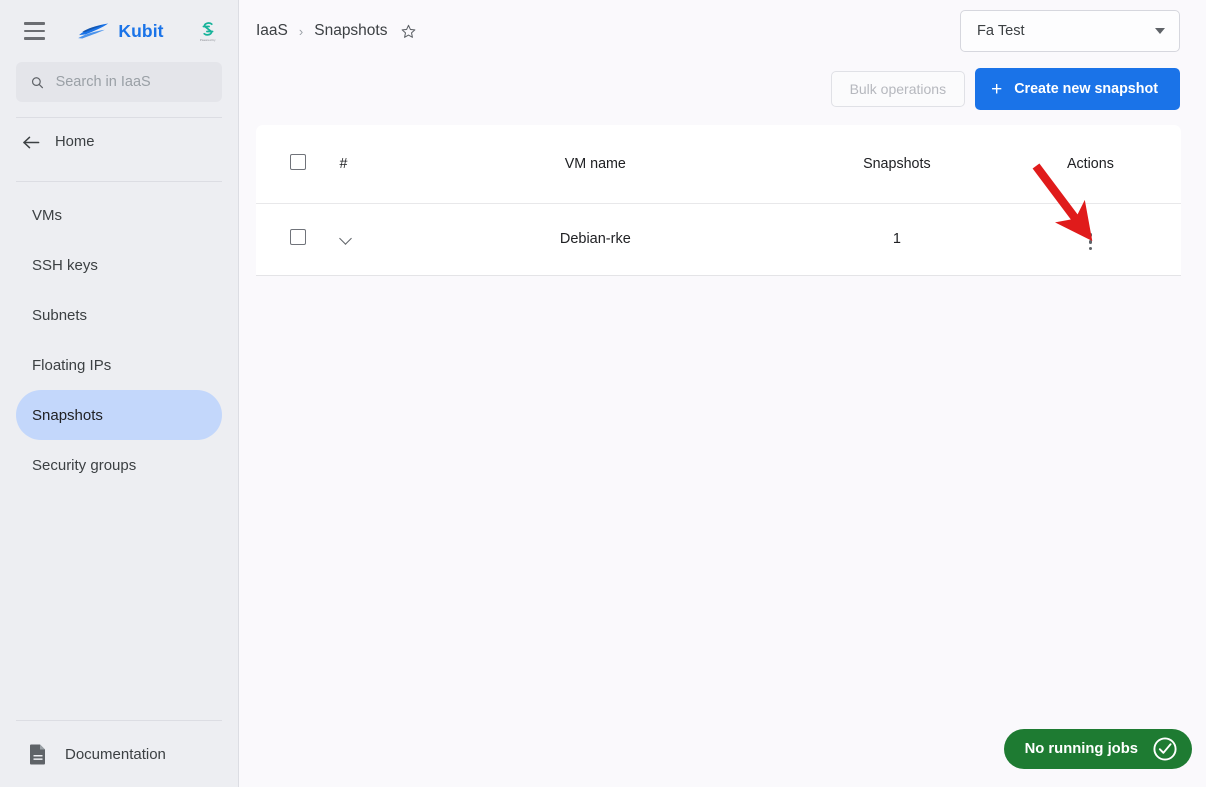  Describe the element at coordinates (72, 365) in the screenshot. I see `sidebar-item-label: Floating IPs` at that location.